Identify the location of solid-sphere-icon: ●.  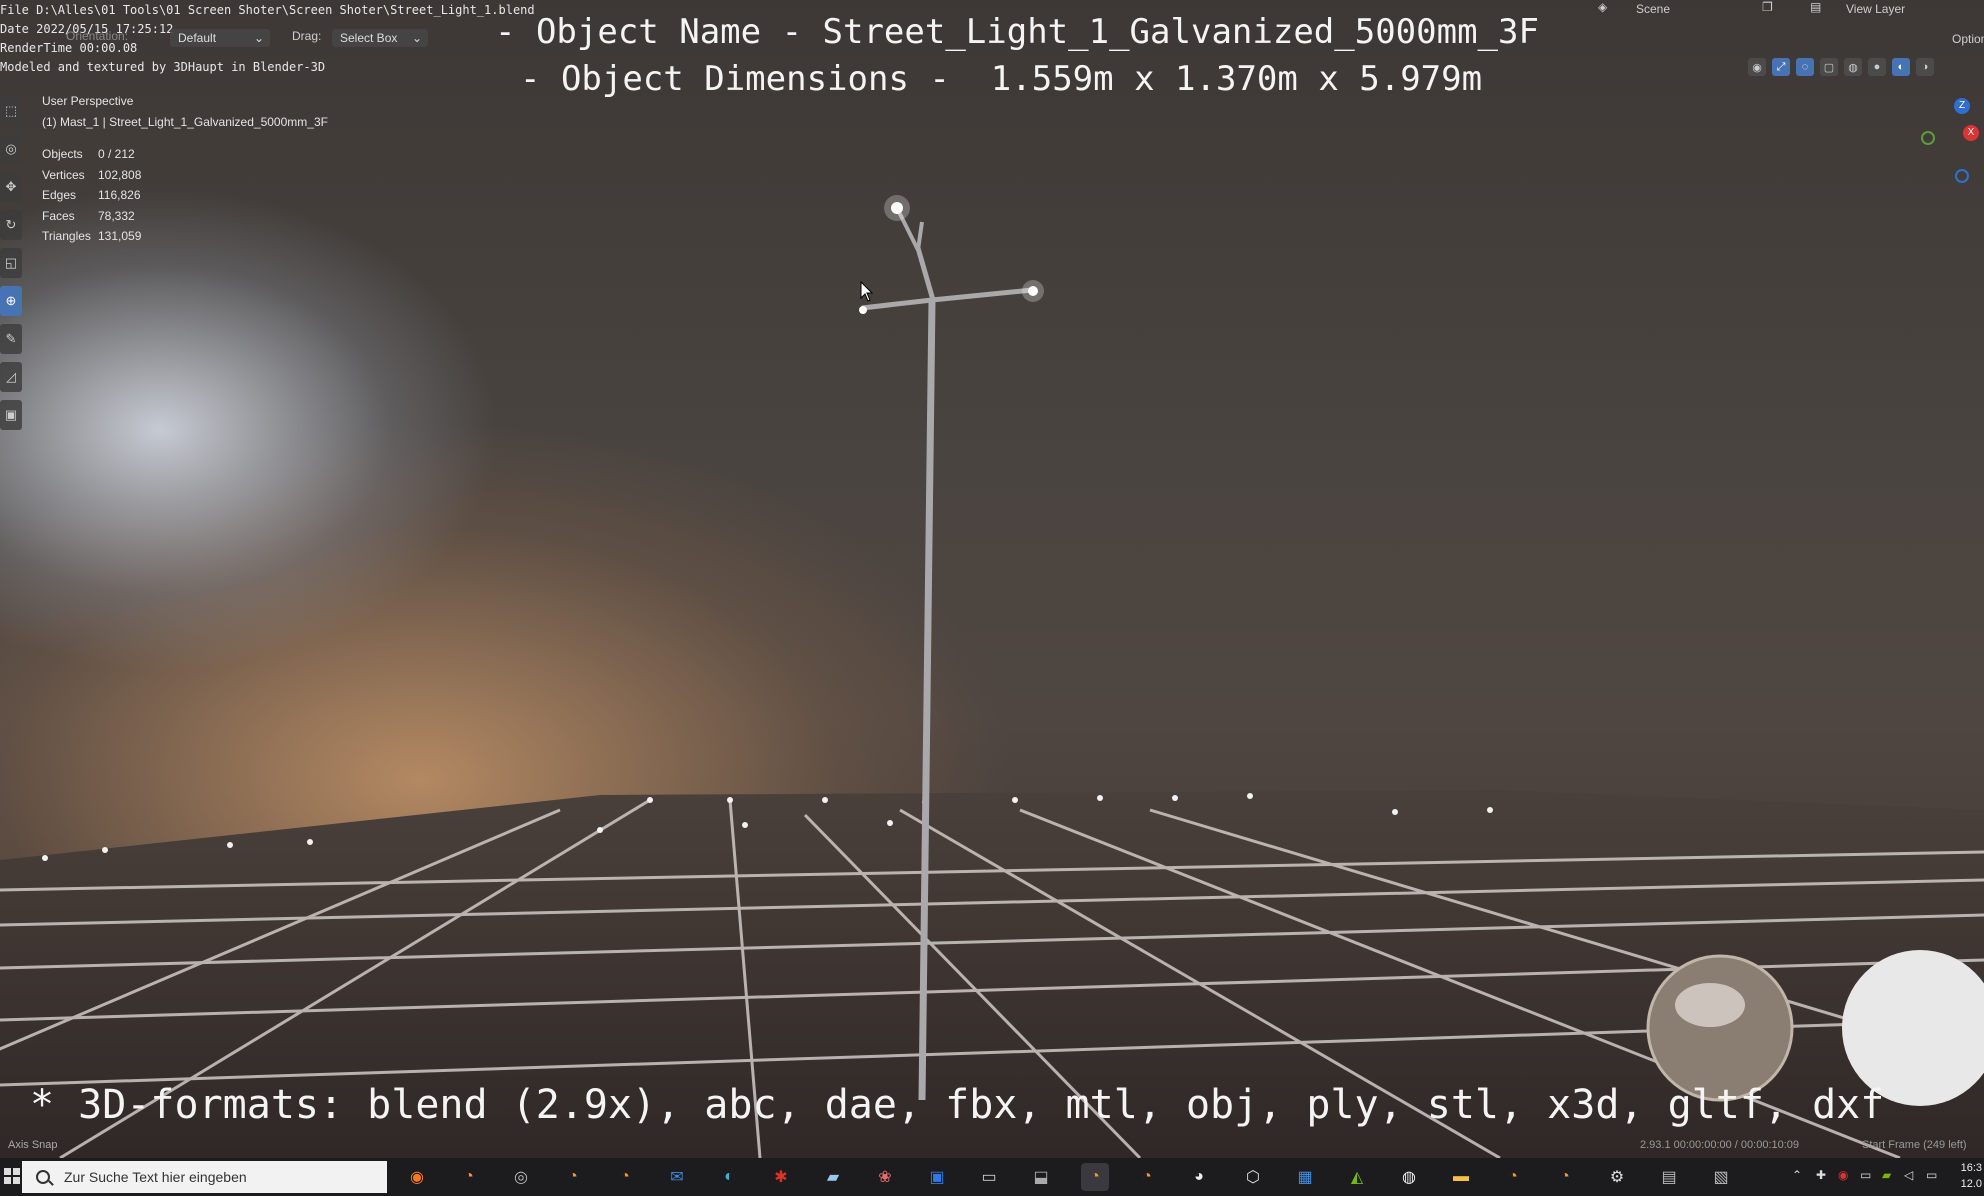
(1877, 67).